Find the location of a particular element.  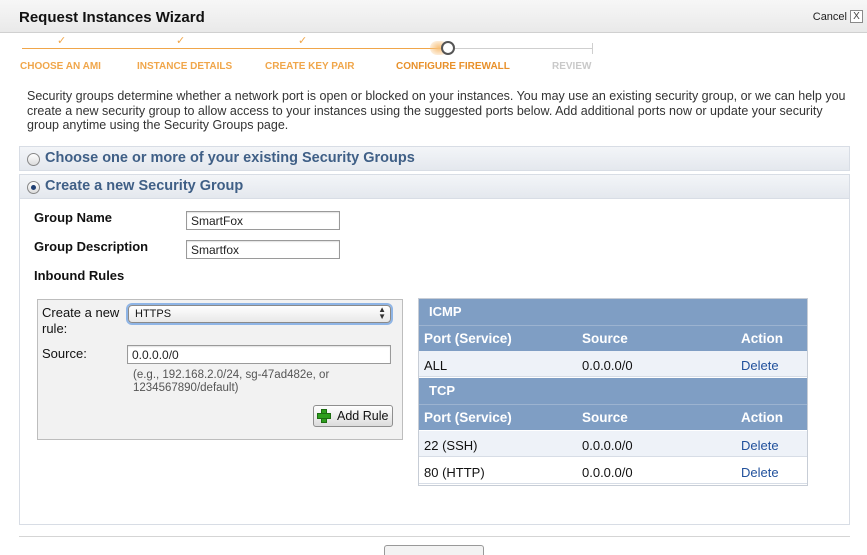

step-configure-firewall: CONFIGURE FIREWALL is located at coordinates (453, 66).